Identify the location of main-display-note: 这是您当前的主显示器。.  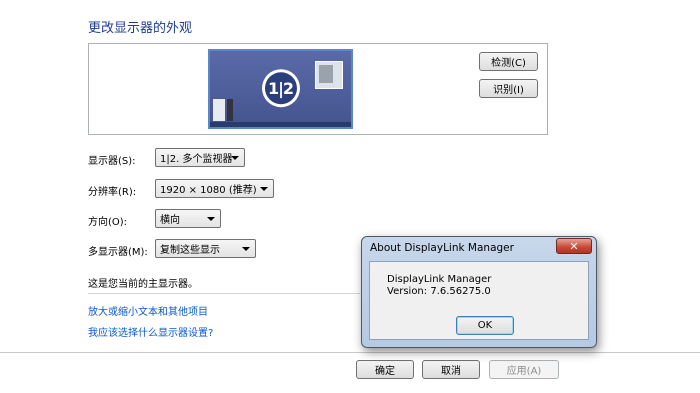
(143, 284).